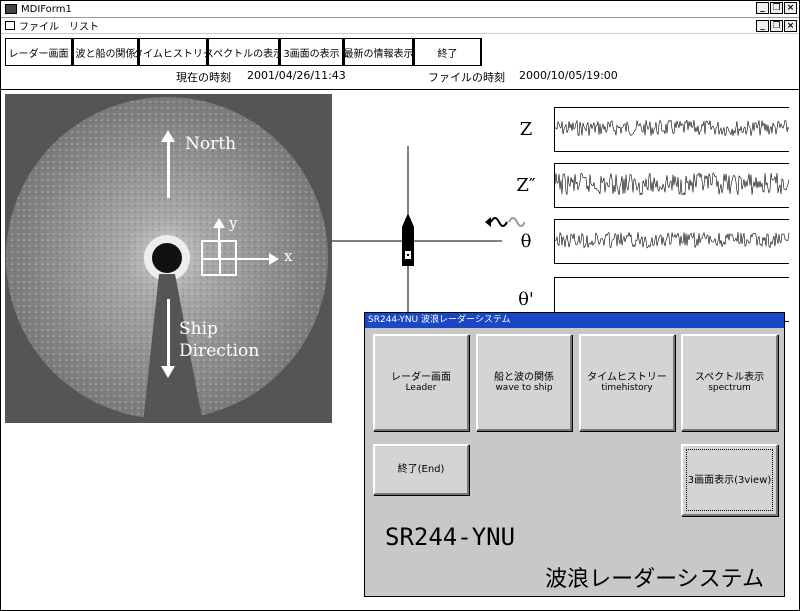  I want to click on wave-row-theta: θ, so click(648, 244).